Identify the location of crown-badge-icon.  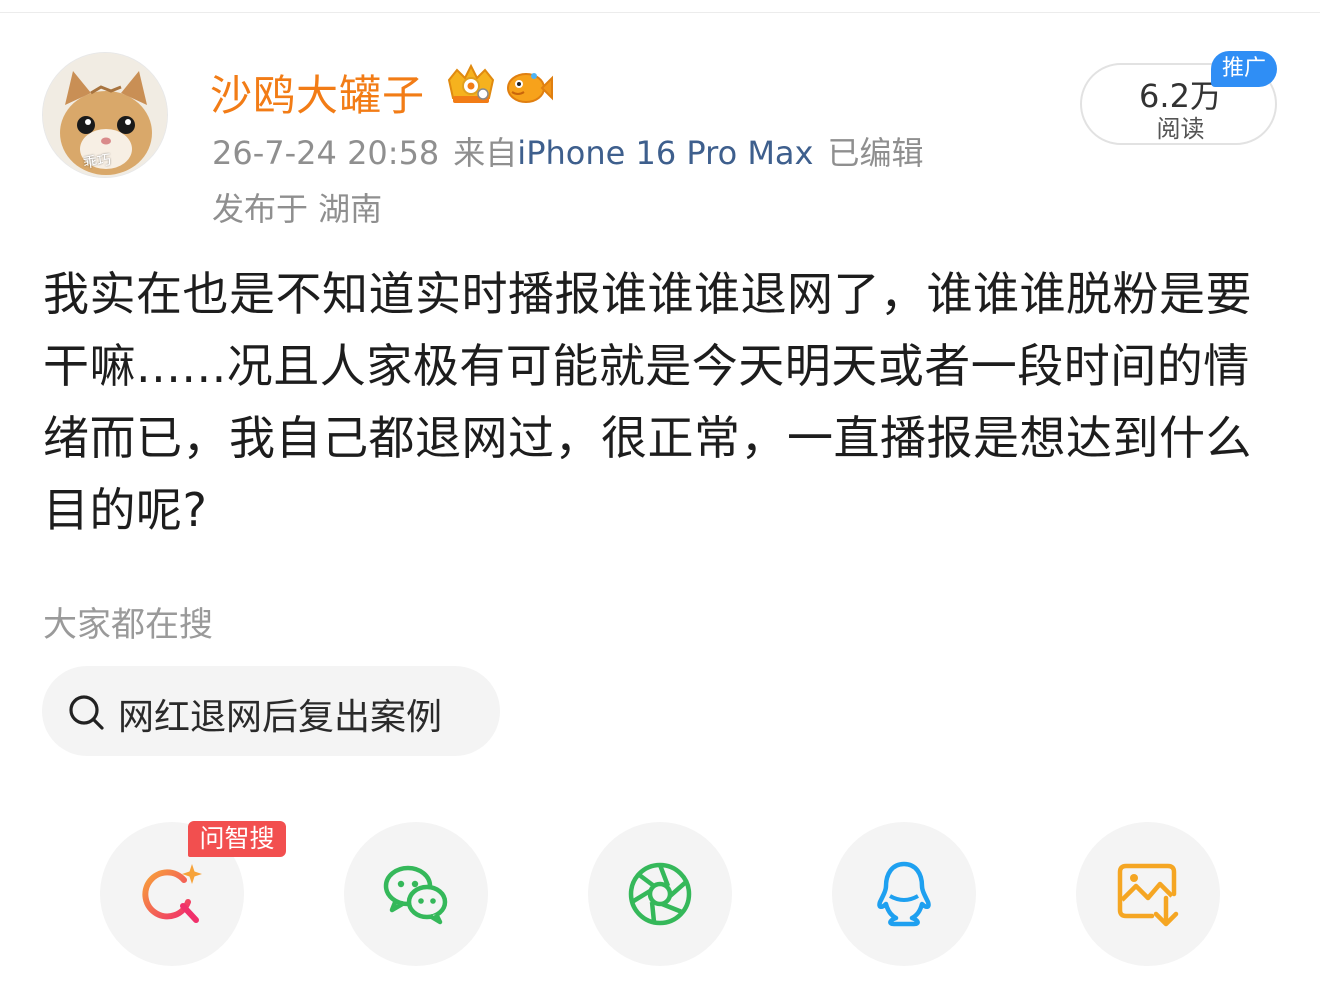
(471, 85).